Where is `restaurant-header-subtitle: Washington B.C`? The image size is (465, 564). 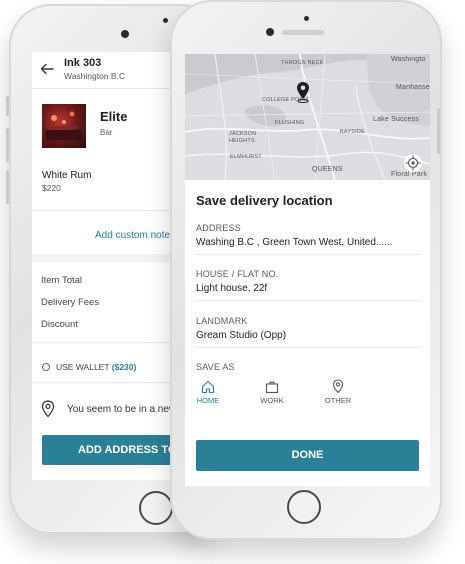 restaurant-header-subtitle: Washington B.C is located at coordinates (95, 76).